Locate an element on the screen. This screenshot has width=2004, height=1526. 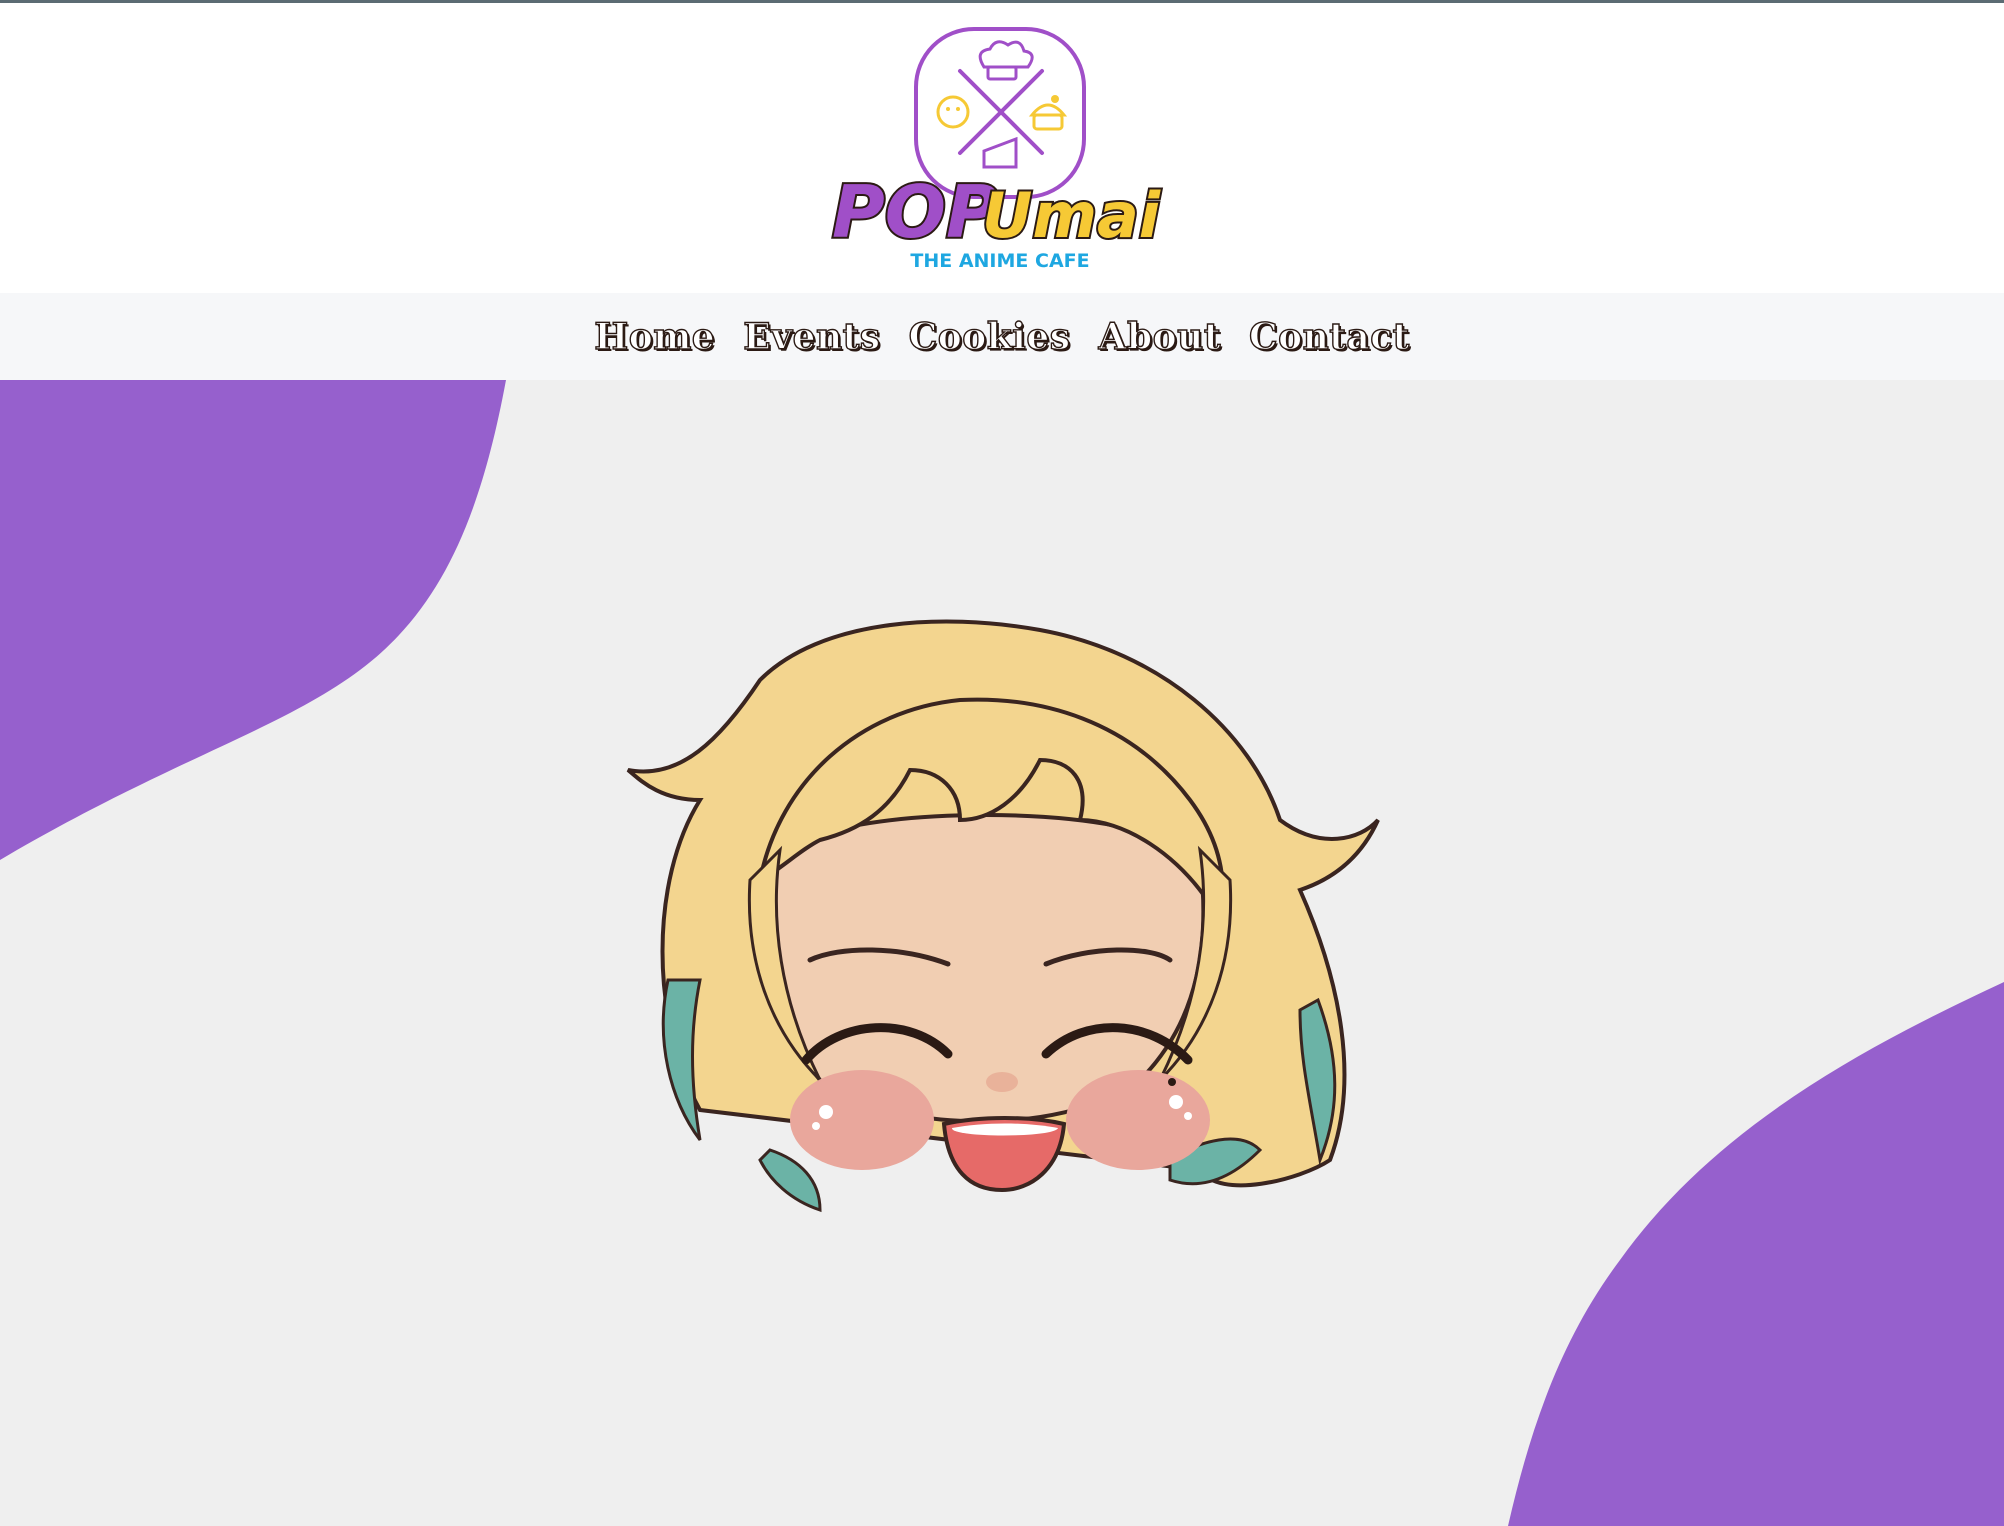
logo-wordmark: POP Umai is located at coordinates (996, 212).